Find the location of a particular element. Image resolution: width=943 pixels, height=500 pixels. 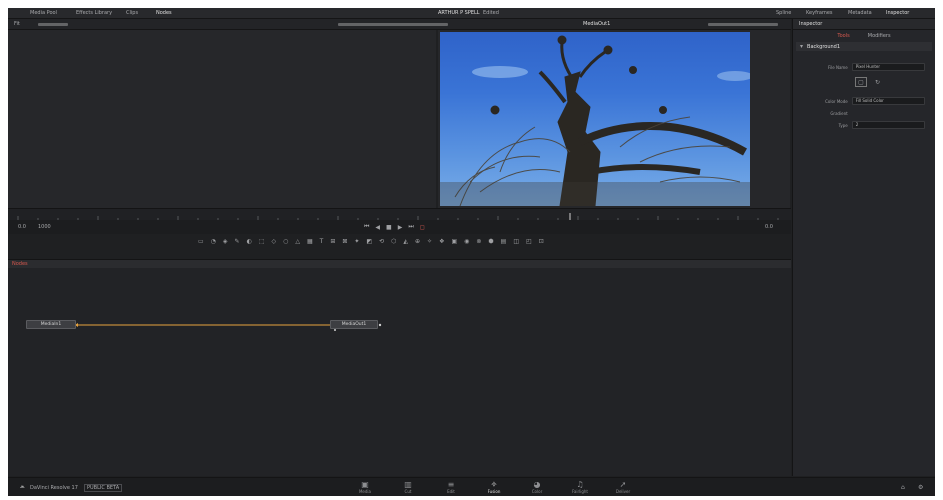

edit-icon: ≡ is located at coordinates (451, 484).